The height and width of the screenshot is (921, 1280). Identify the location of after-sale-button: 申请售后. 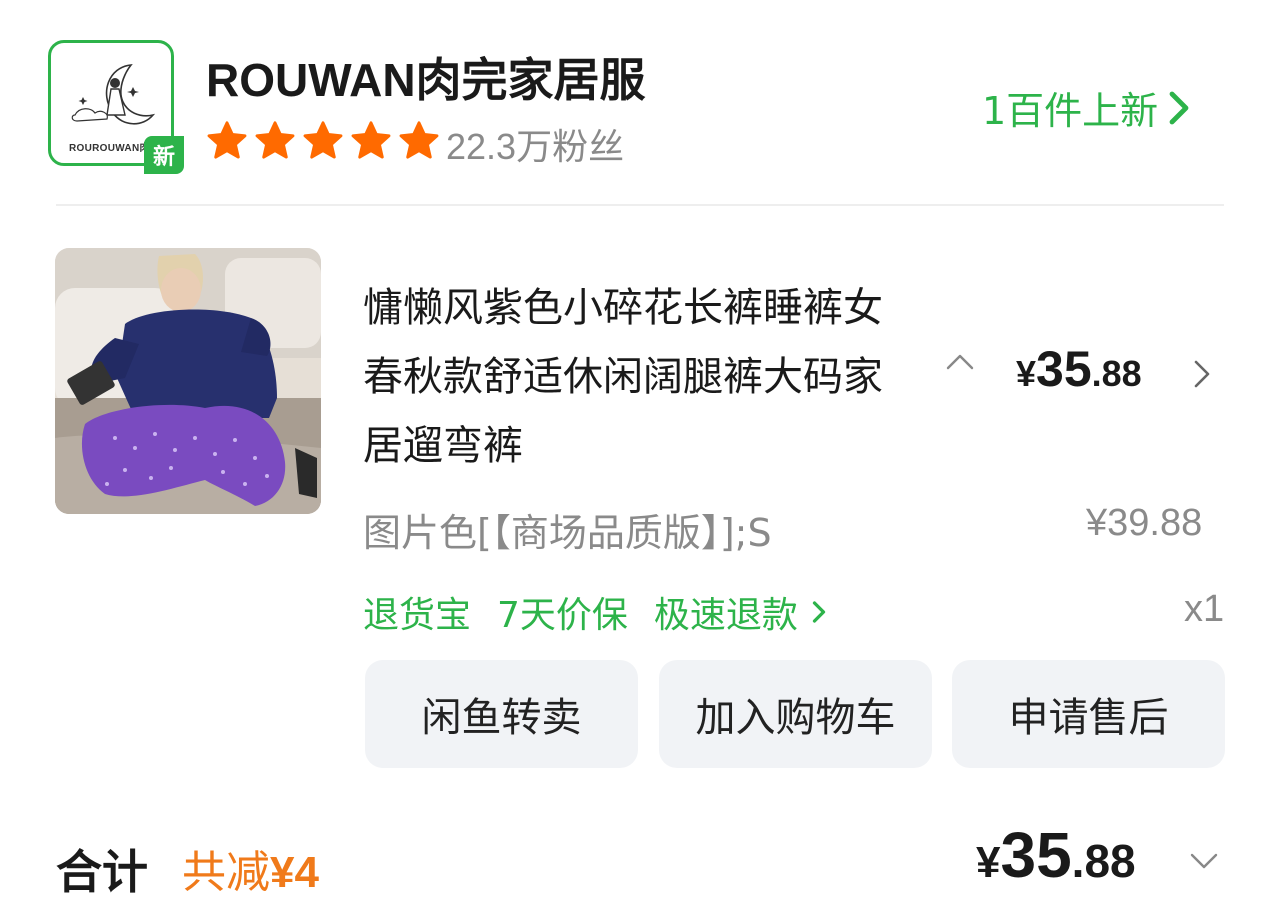
(1088, 714).